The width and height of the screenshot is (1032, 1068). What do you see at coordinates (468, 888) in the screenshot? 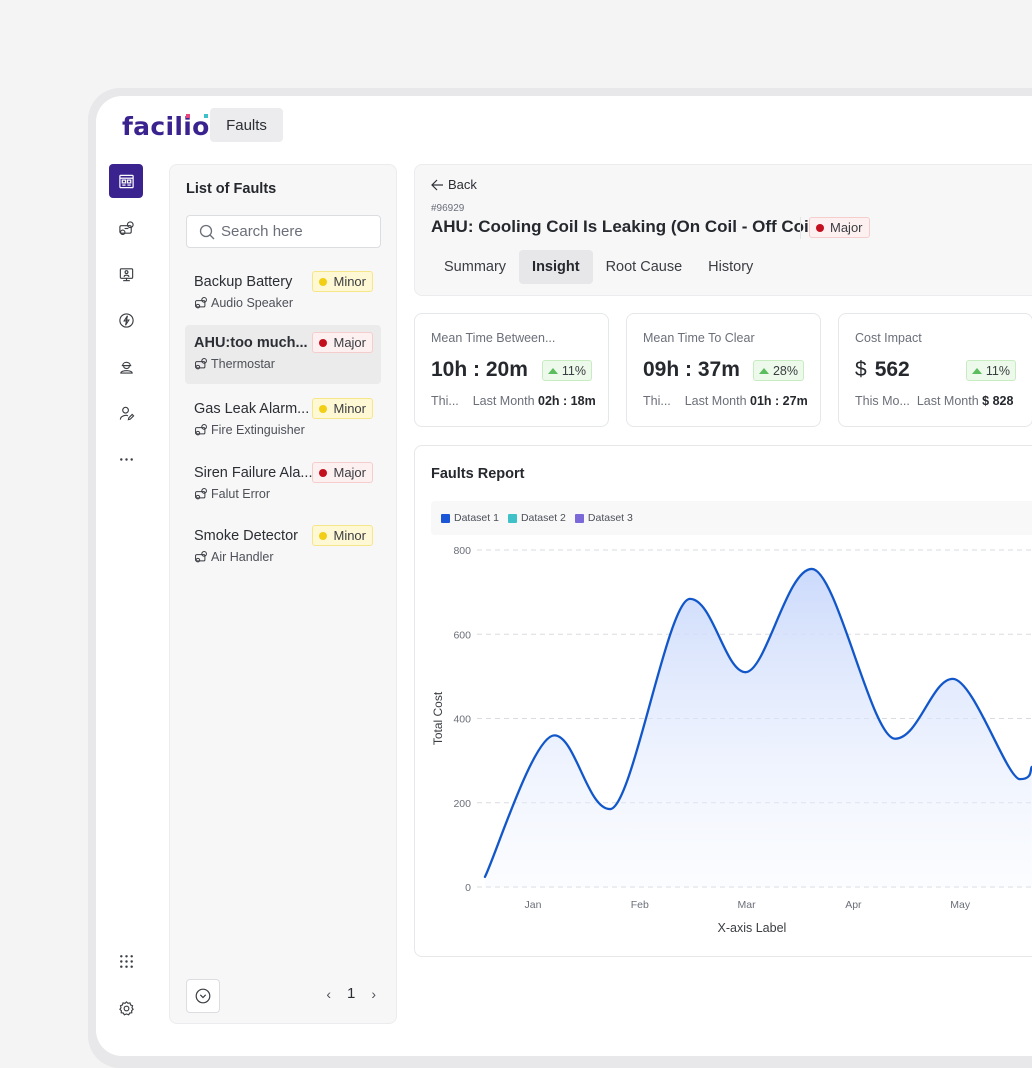
I see `y-tick-label: 0` at bounding box center [468, 888].